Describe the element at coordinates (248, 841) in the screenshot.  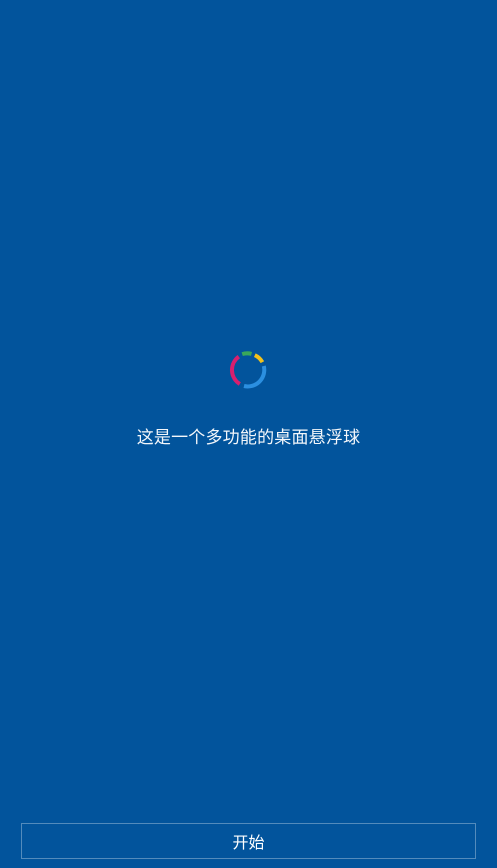
I see `start-button: 开始` at that location.